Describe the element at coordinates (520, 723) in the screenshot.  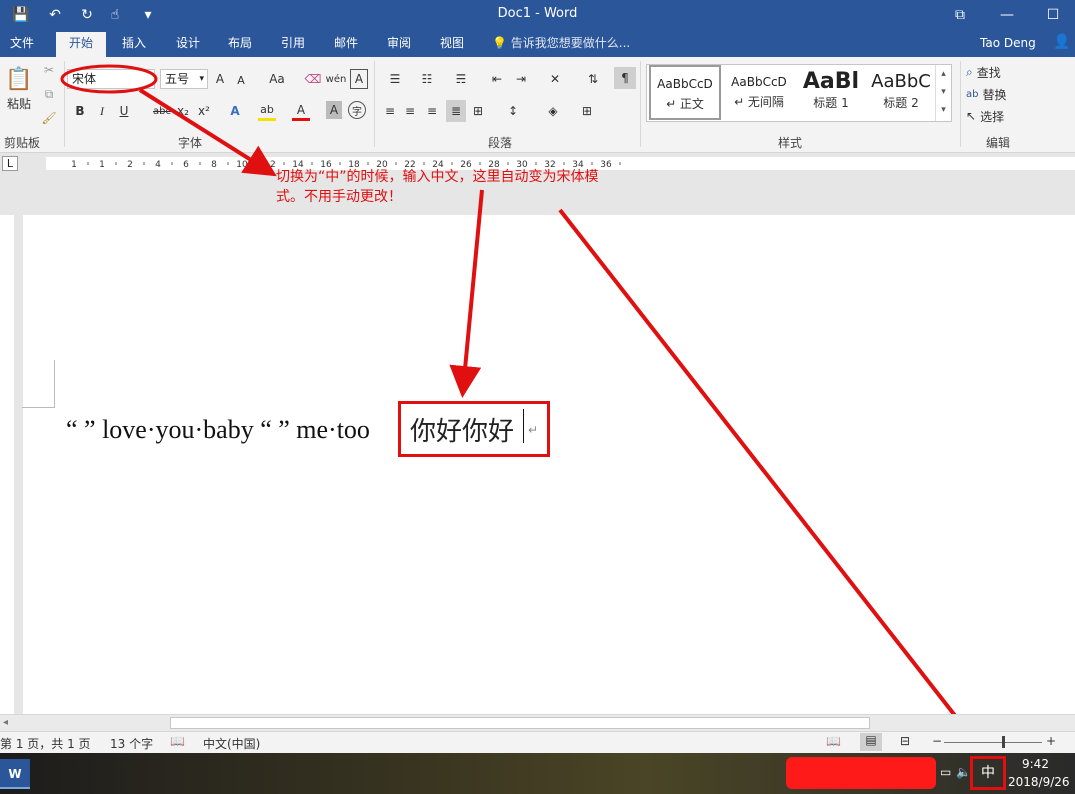
I see `scrollbar-thumb` at that location.